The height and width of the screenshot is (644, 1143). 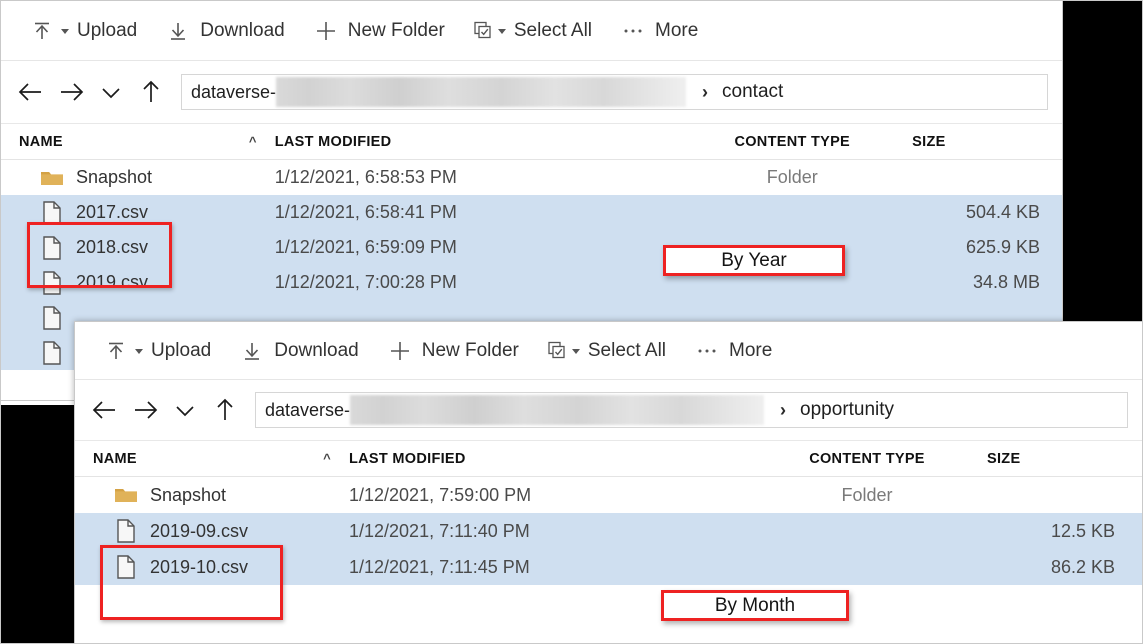 I want to click on navigation-bar-opportunity: dataverse- › opportunity, so click(x=608, y=410).